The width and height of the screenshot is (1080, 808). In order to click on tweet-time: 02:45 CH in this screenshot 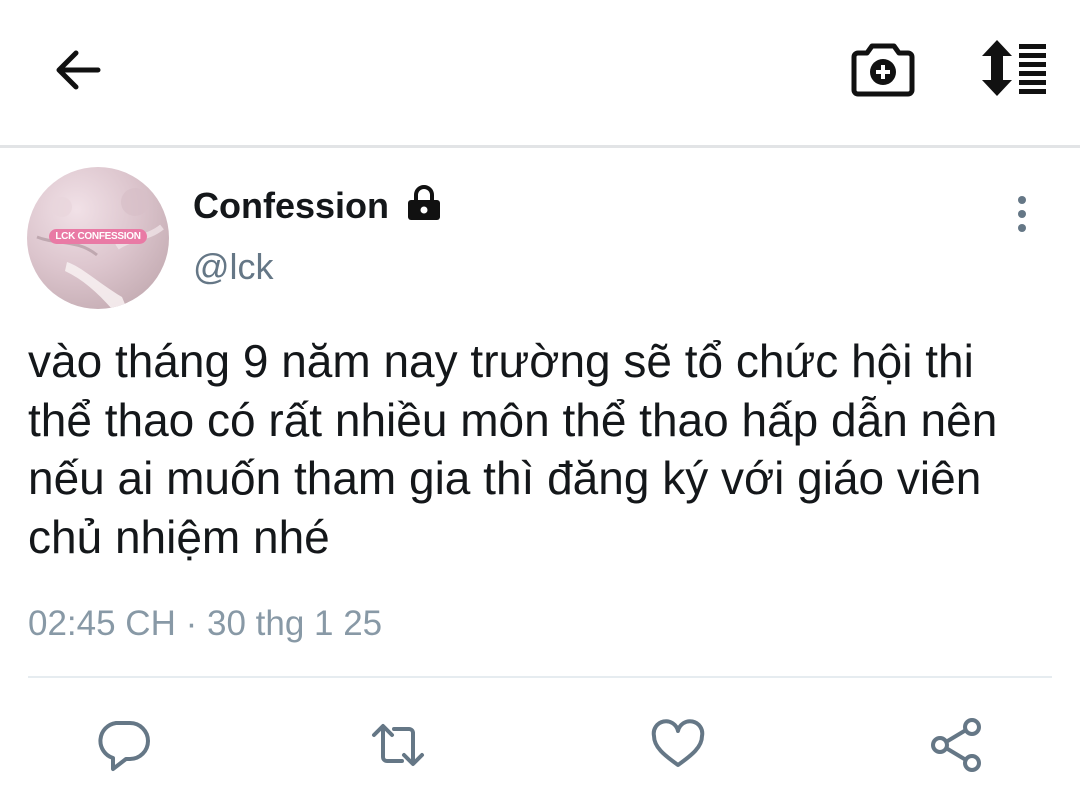, I will do `click(102, 623)`.